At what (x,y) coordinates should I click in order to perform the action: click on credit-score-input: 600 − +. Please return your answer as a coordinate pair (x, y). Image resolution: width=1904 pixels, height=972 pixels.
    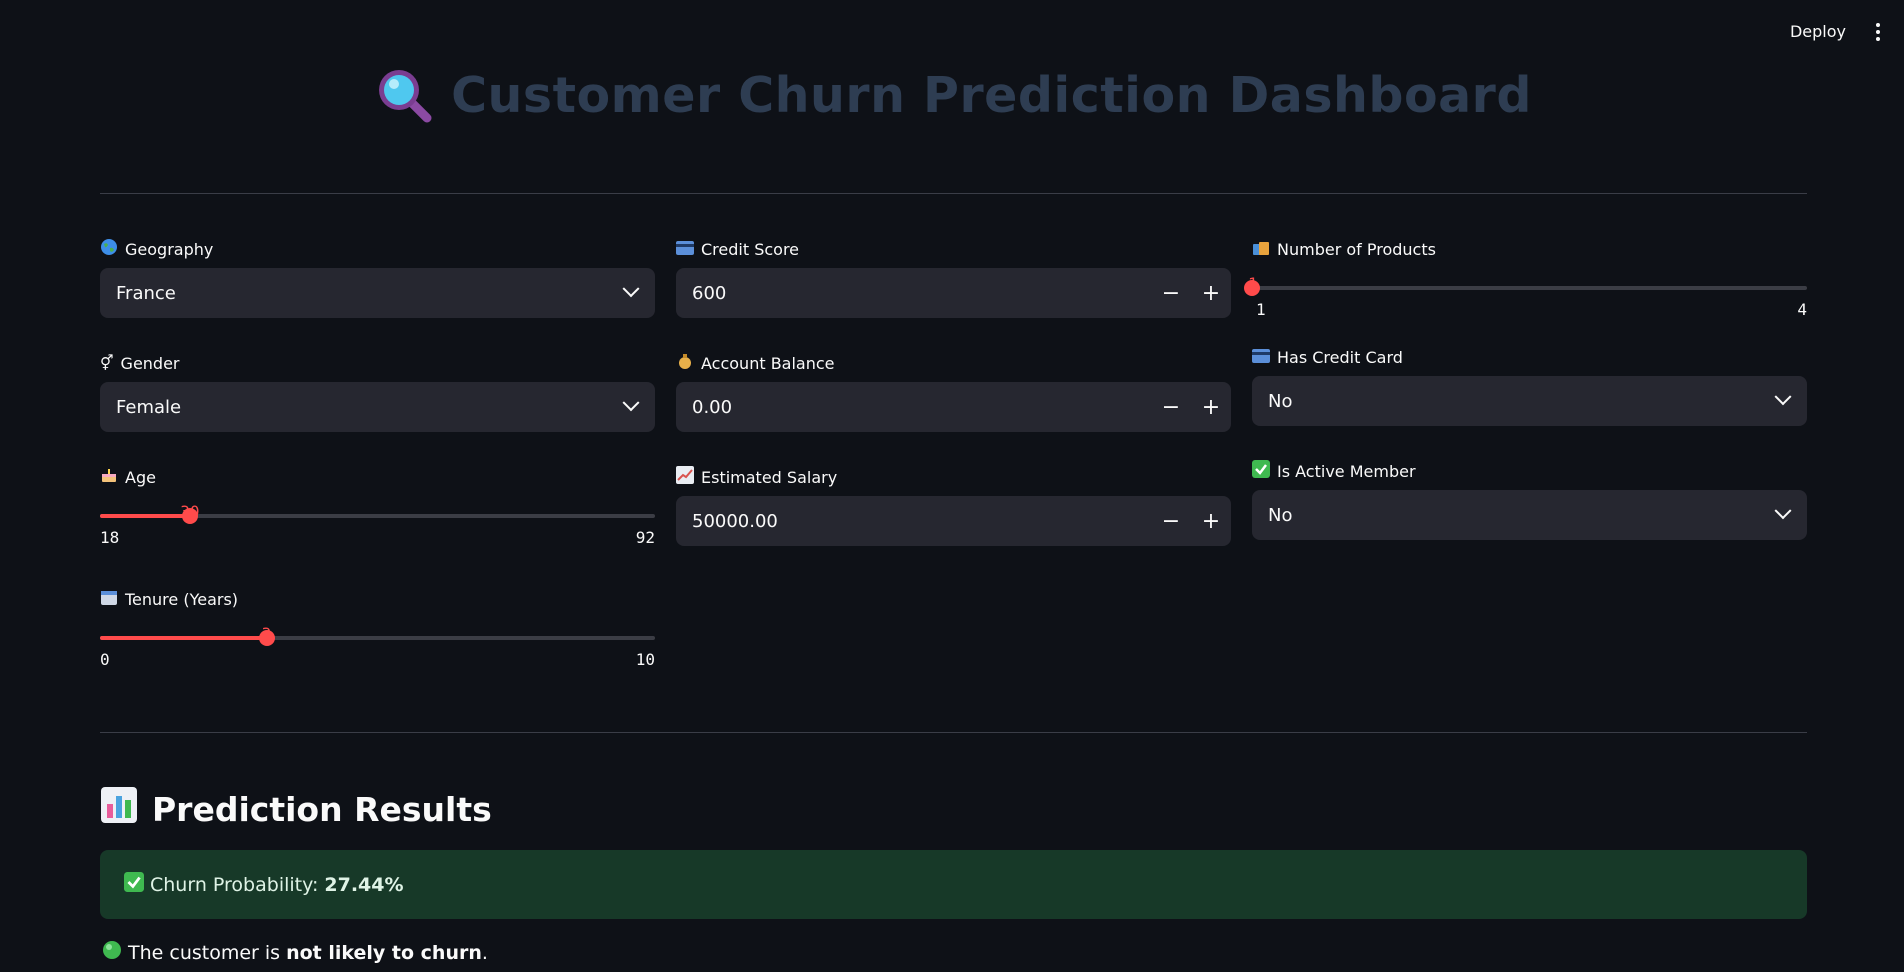
    Looking at the image, I should click on (953, 293).